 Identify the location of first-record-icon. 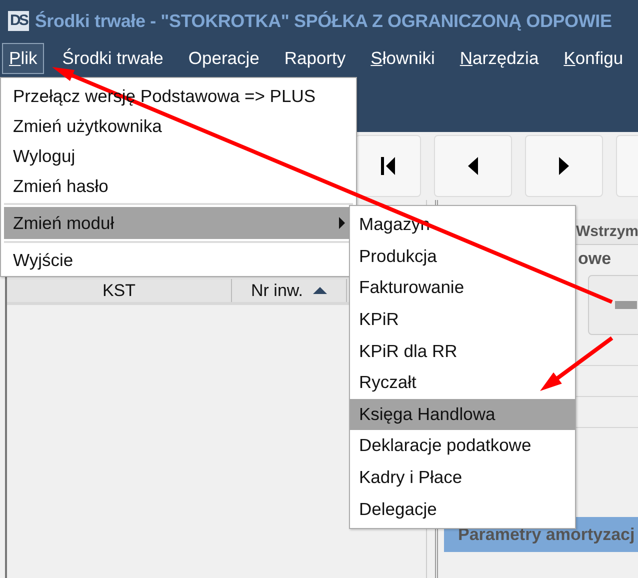
(388, 166).